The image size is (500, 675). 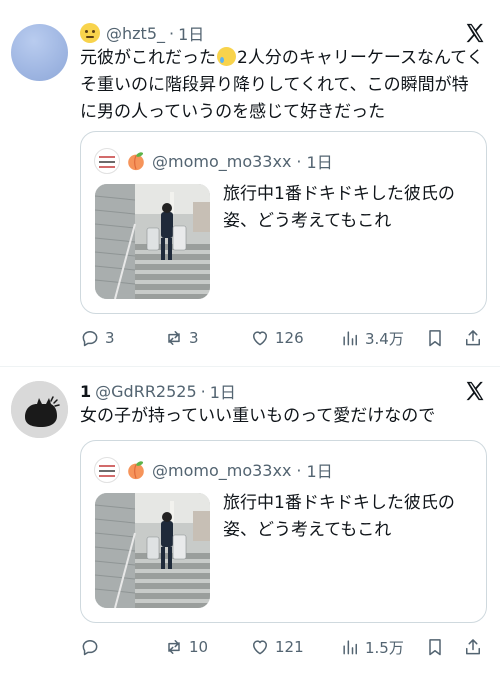 What do you see at coordinates (289, 647) in the screenshot?
I see `like-count: 121` at bounding box center [289, 647].